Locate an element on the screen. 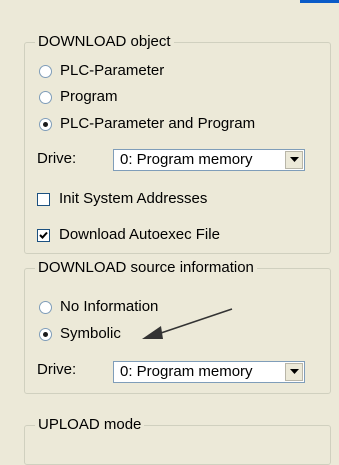 The image size is (339, 465). radio-plc-parameter-and-program-indicator is located at coordinates (45, 124).